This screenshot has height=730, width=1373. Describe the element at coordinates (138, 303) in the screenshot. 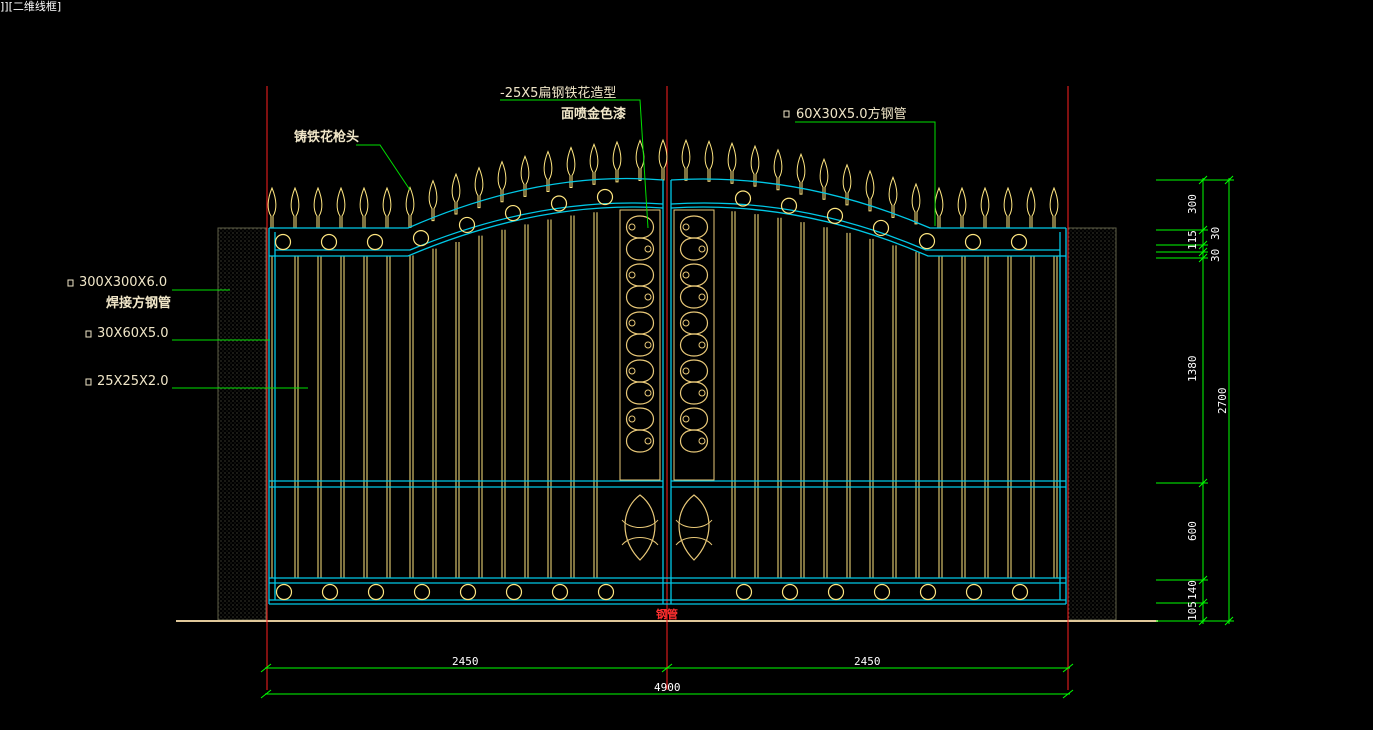

I see `annotation-post-2: 焊接方钢管` at that location.